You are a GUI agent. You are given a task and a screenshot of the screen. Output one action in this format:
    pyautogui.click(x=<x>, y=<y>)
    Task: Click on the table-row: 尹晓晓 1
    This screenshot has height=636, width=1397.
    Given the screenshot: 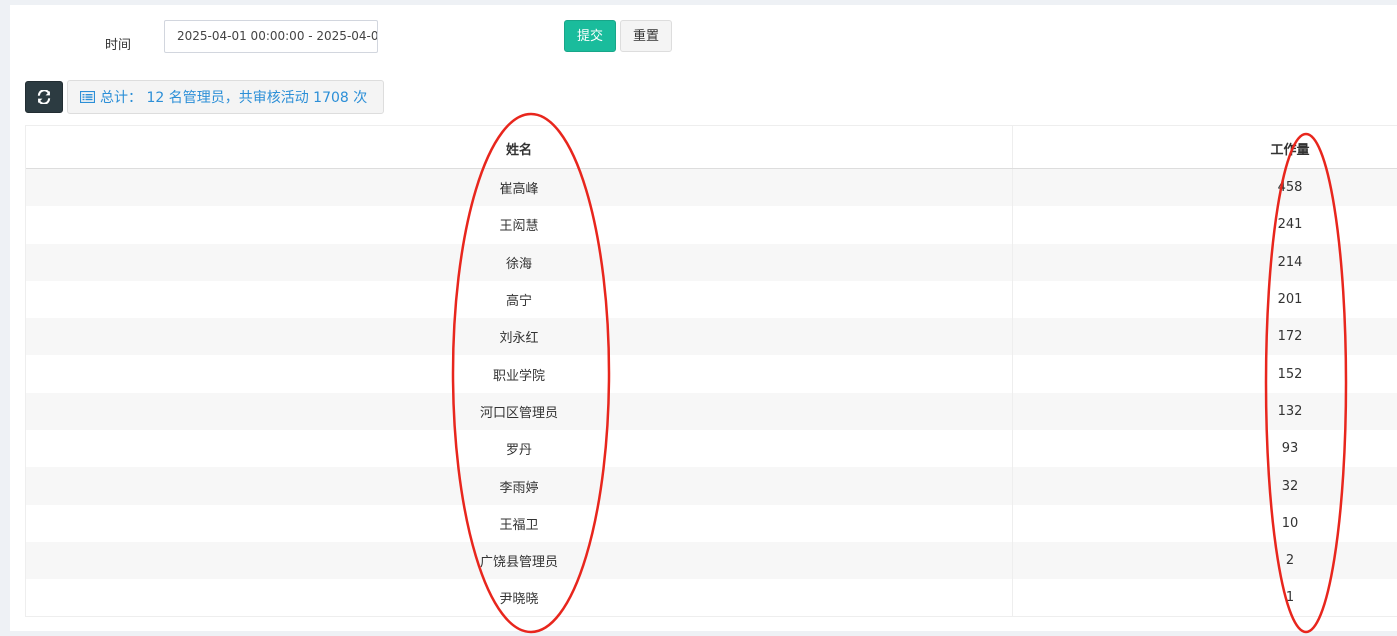 What is the action you would take?
    pyautogui.click(x=711, y=598)
    